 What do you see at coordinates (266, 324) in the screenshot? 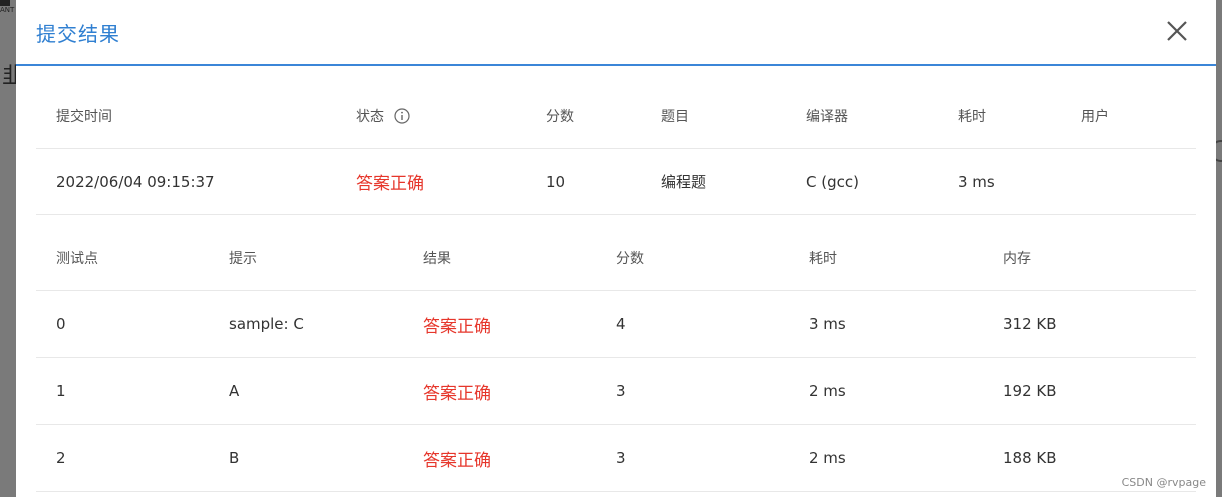
I see `testcase-hint: sample: C` at bounding box center [266, 324].